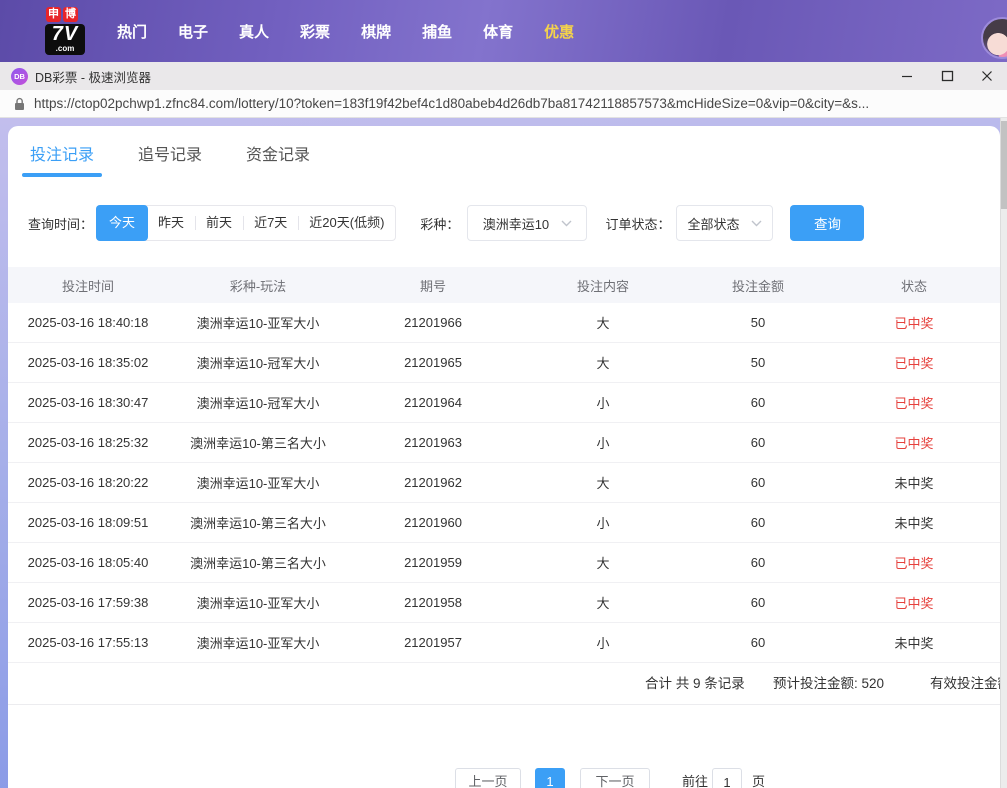  Describe the element at coordinates (947, 76) in the screenshot. I see `maximize-icon` at that location.